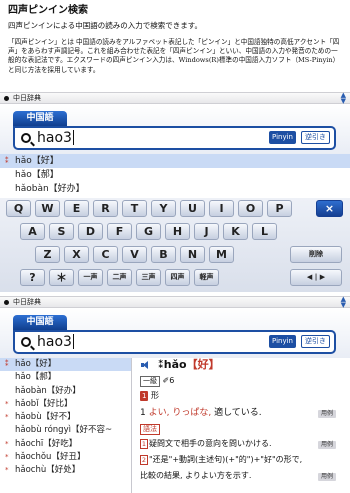  I want to click on entry-grammar-row: 語法, so click(150, 429).